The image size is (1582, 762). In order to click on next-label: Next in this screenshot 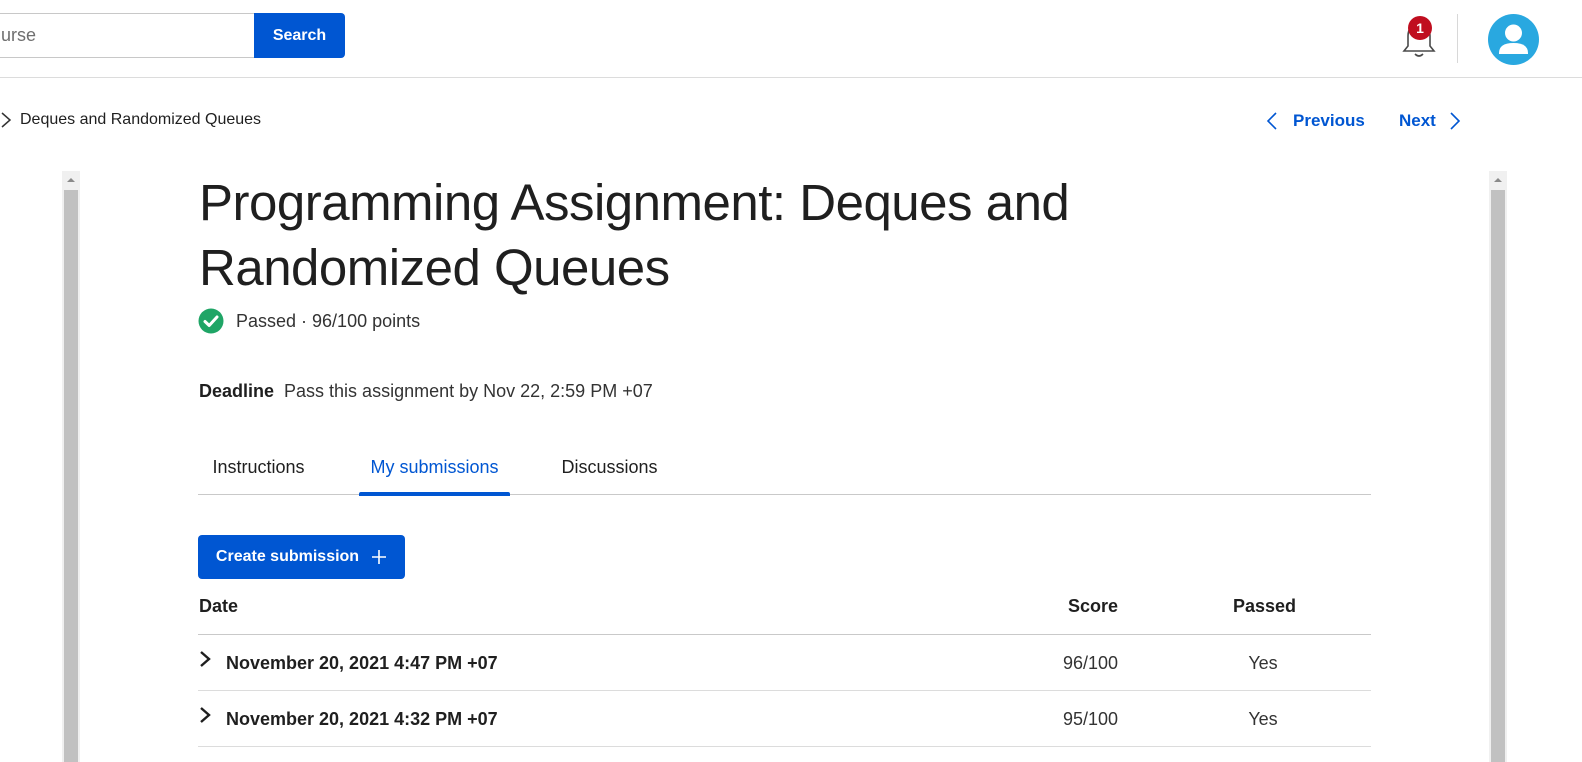, I will do `click(1417, 120)`.